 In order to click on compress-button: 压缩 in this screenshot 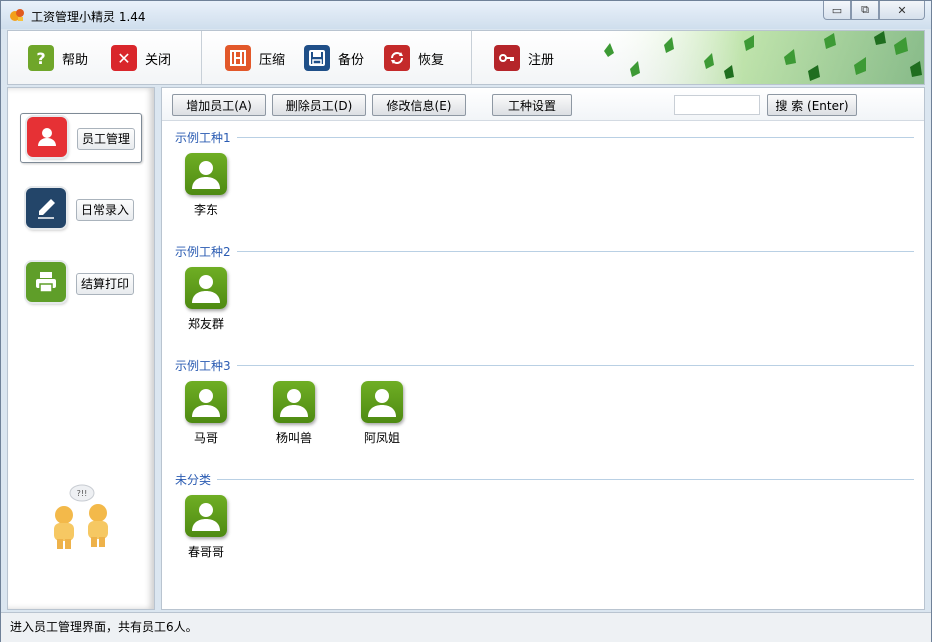, I will do `click(255, 58)`.